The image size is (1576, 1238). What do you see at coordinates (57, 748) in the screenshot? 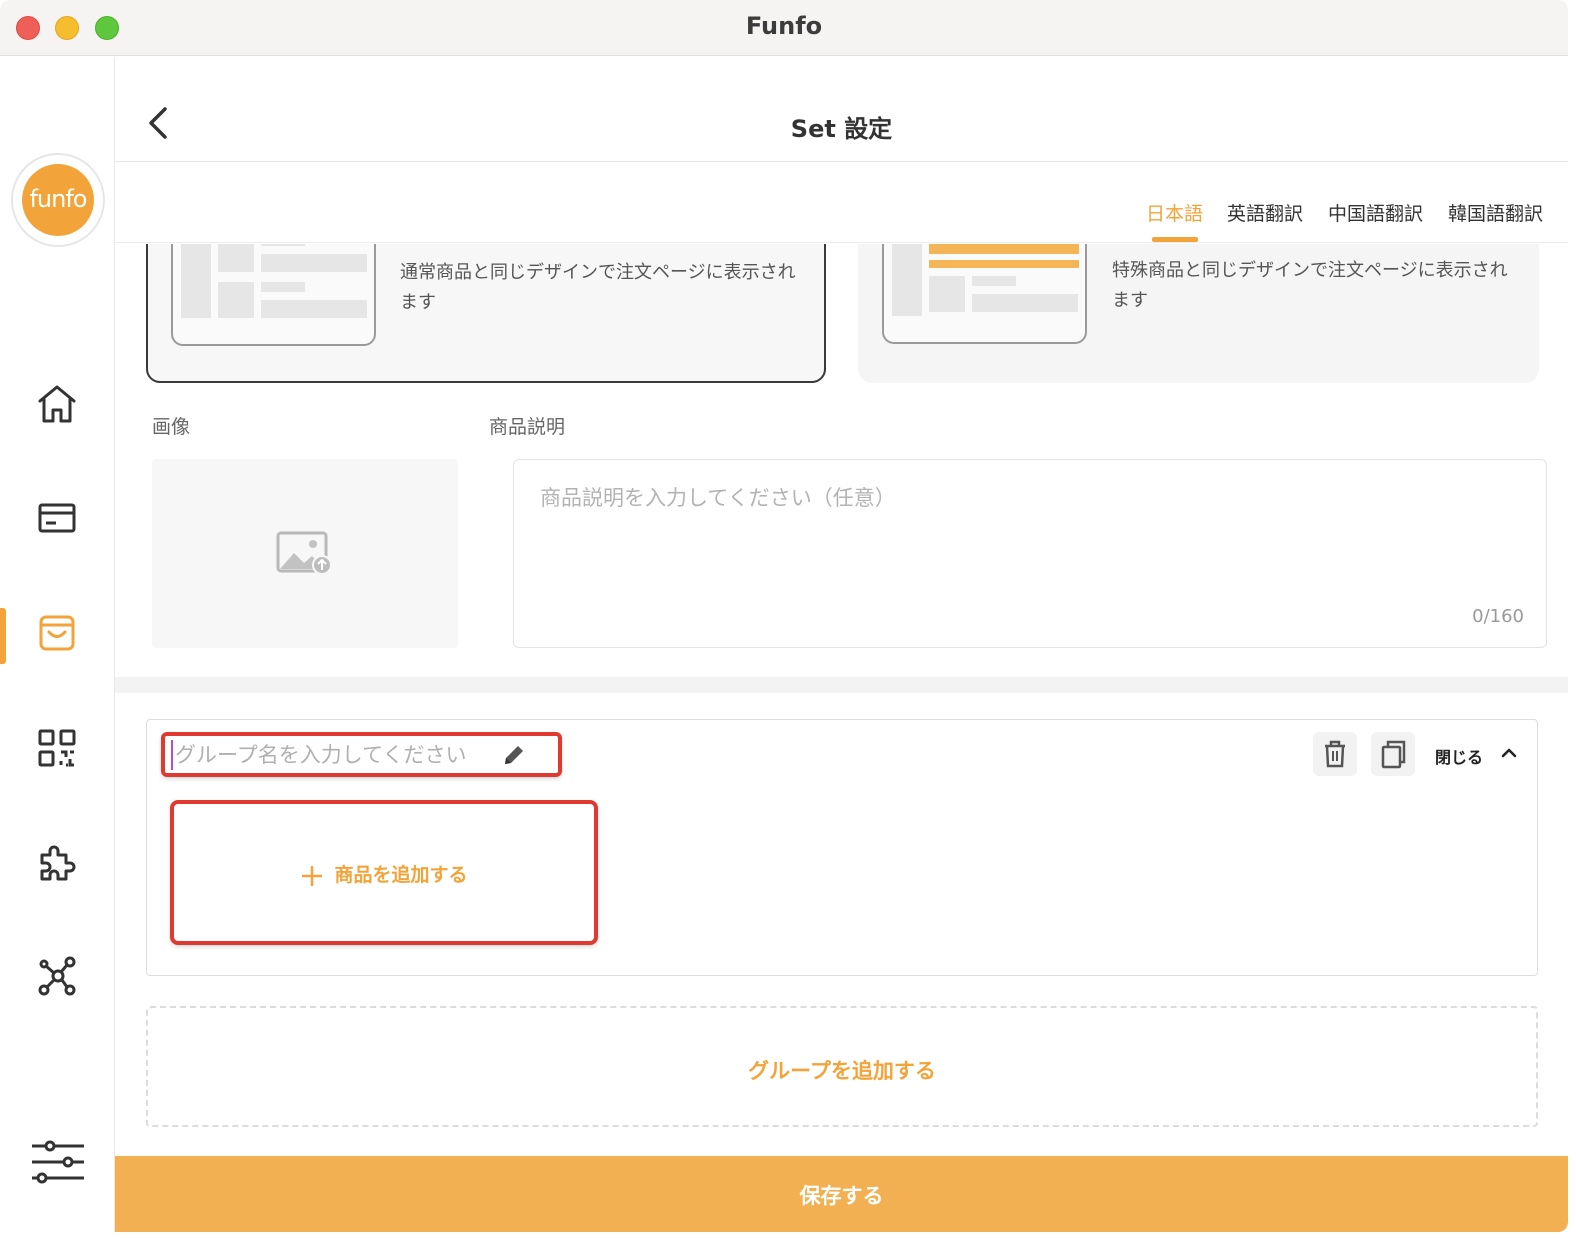
I see `qr-code-icon` at bounding box center [57, 748].